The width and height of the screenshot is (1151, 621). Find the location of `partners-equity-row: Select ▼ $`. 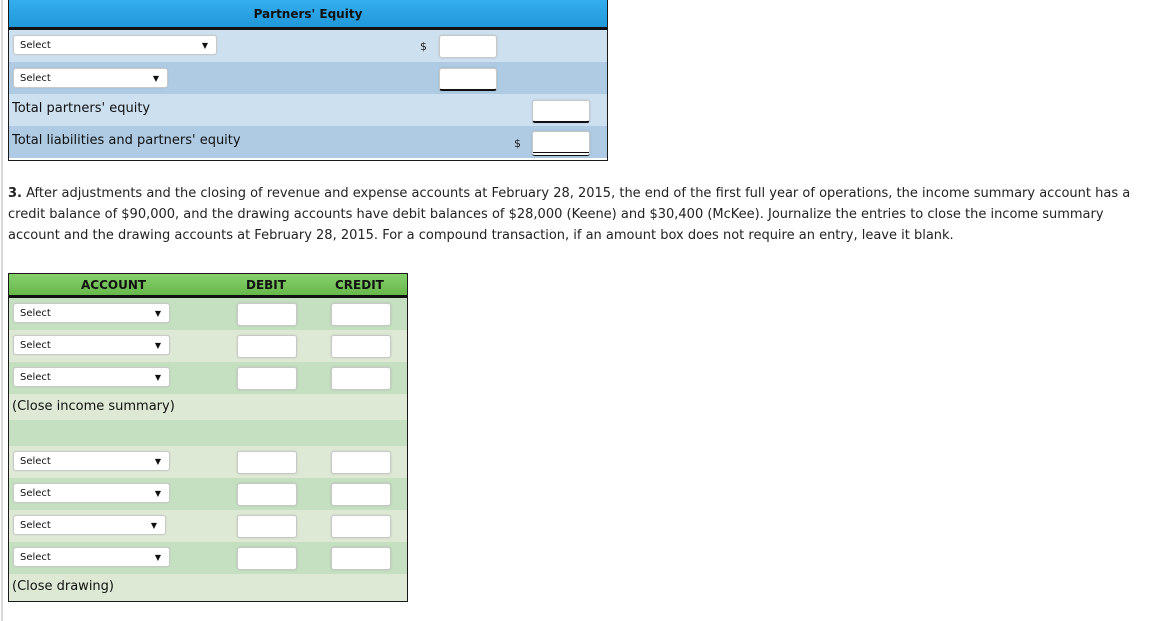

partners-equity-row: Select ▼ $ is located at coordinates (308, 46).